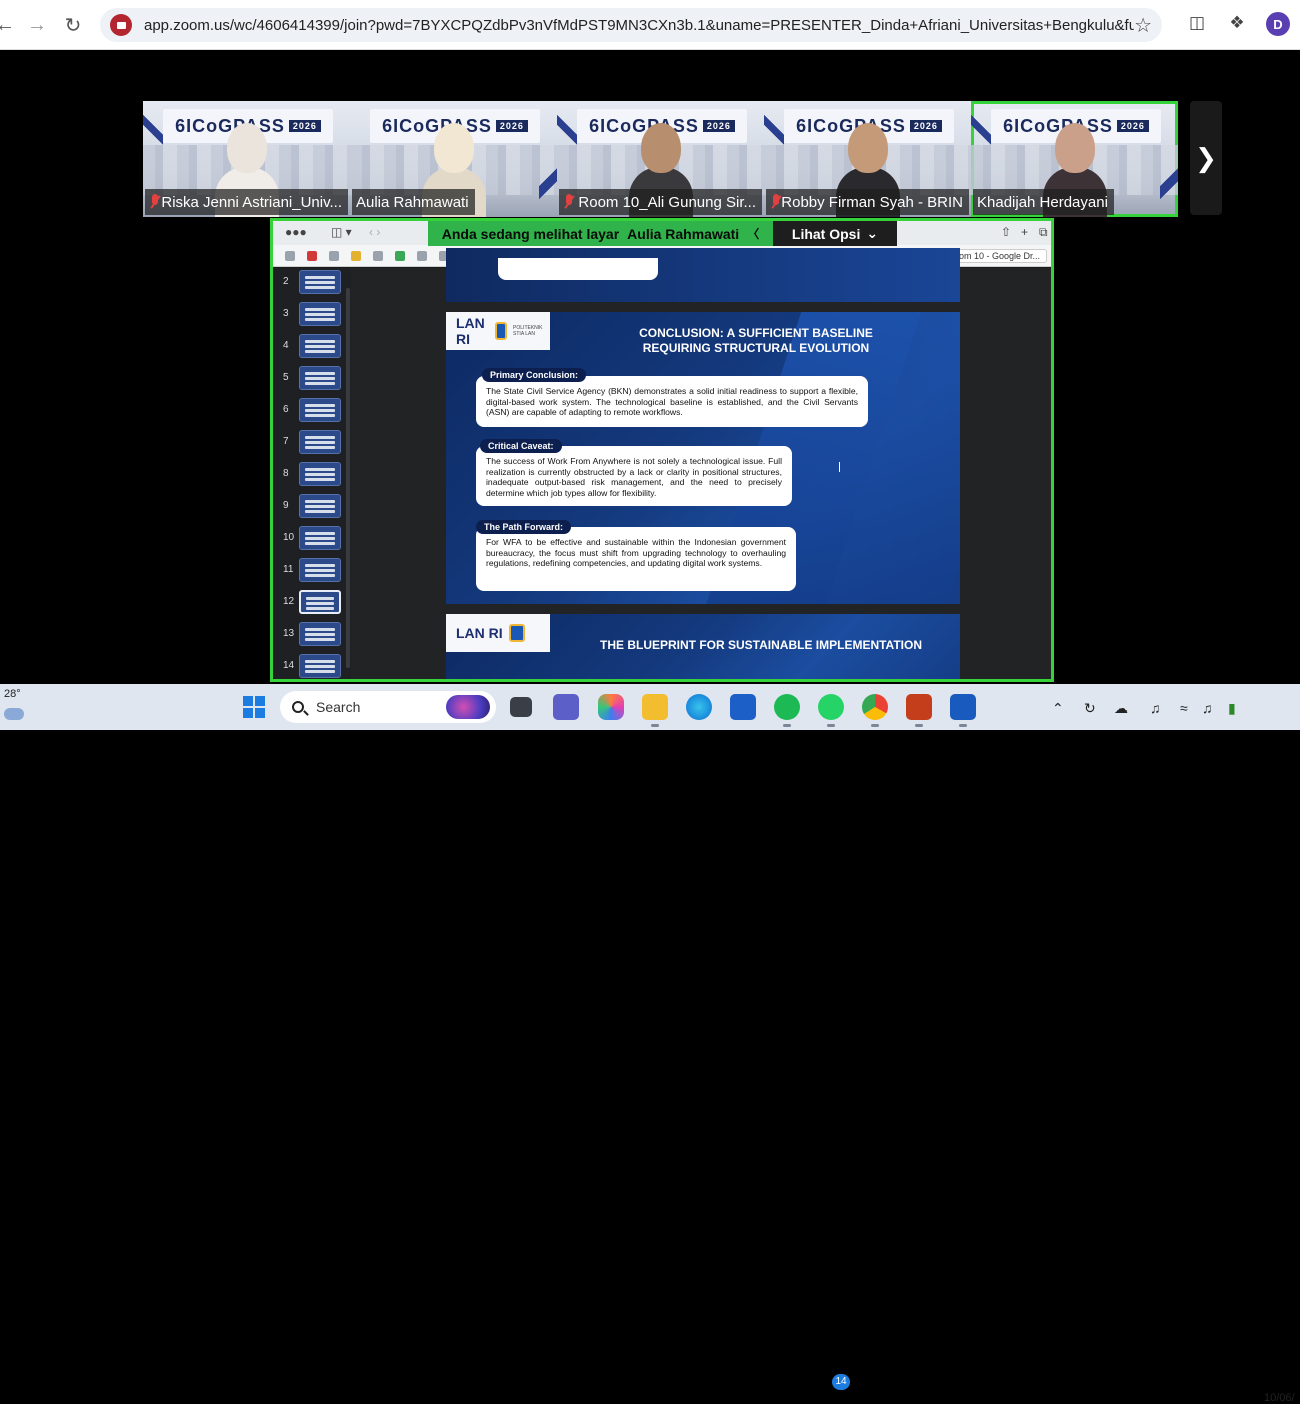  What do you see at coordinates (963, 710) in the screenshot?
I see `word-icon` at bounding box center [963, 710].